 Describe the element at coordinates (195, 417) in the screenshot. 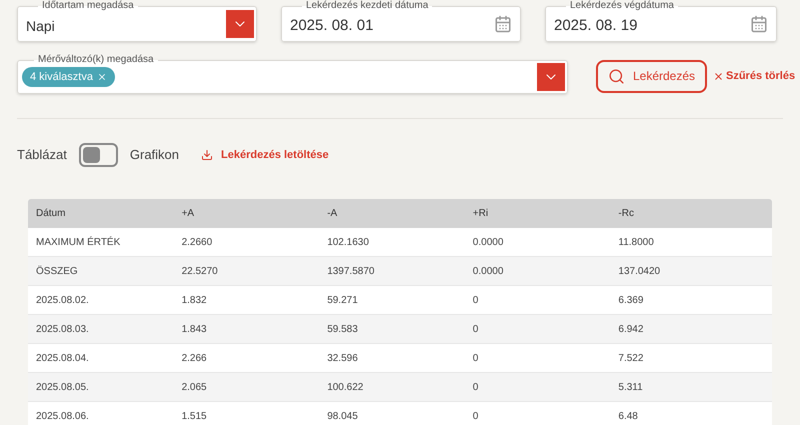

I see `table-cell-text: 1.515` at that location.